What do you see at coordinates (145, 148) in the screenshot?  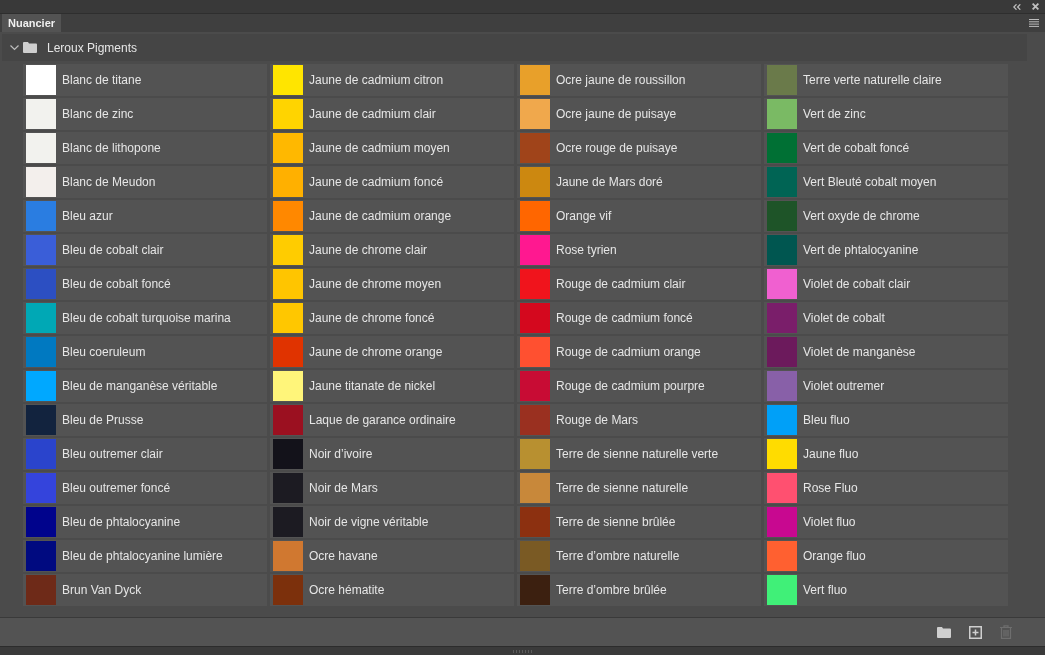 I see `swatch-item: Blanc de lithopone` at bounding box center [145, 148].